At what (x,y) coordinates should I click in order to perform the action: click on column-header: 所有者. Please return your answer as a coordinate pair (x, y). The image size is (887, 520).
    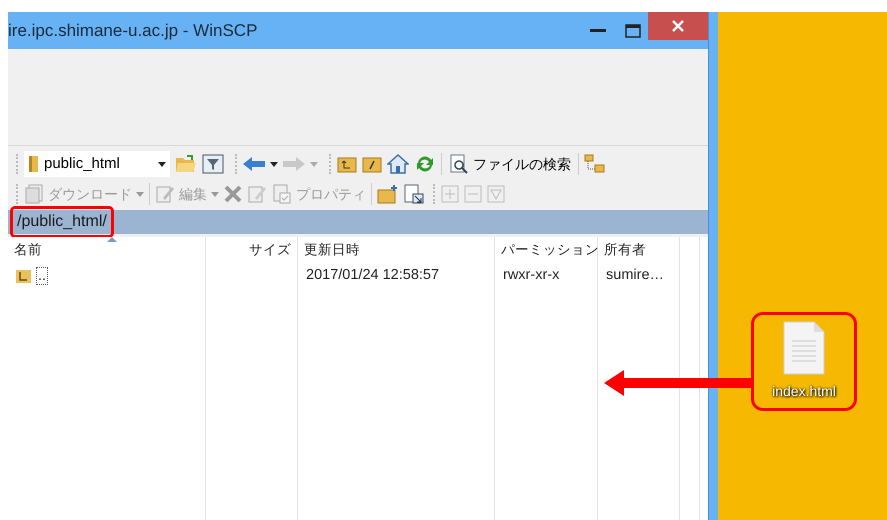
    Looking at the image, I should click on (639, 250).